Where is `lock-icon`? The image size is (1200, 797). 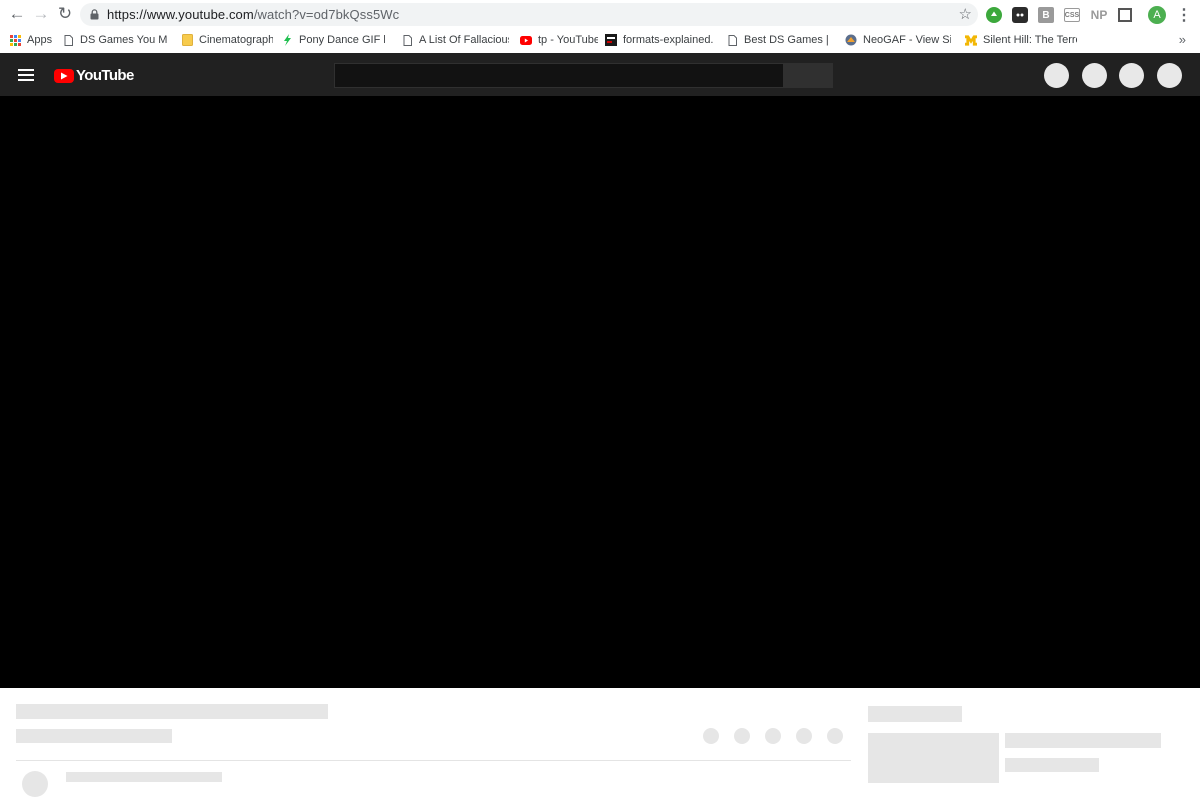
lock-icon is located at coordinates (94, 14).